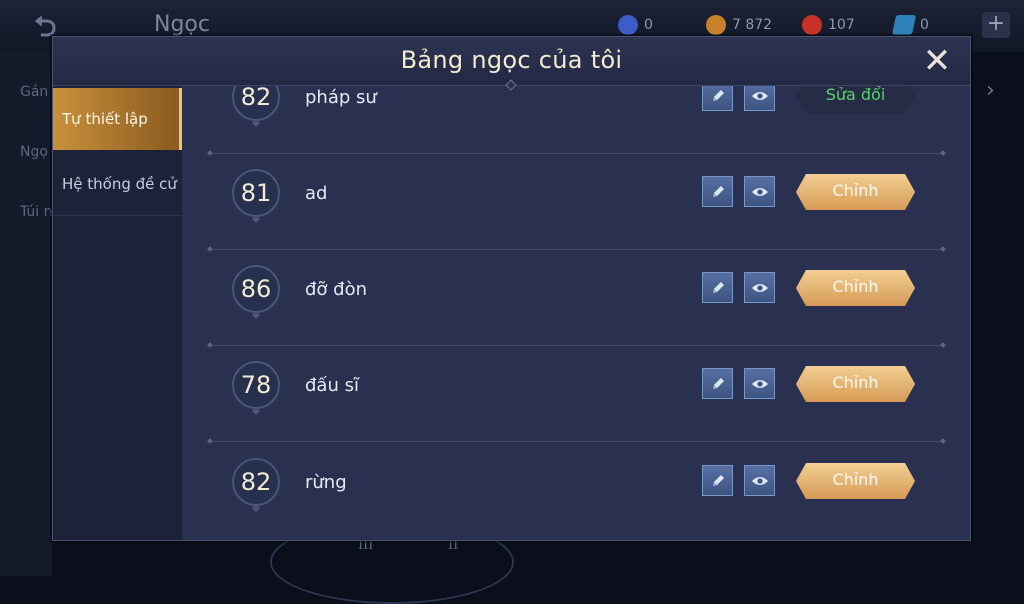 This screenshot has width=1024, height=604. What do you see at coordinates (26, 314) in the screenshot?
I see `background-sidebar: Gán Ngọ Túi n` at bounding box center [26, 314].